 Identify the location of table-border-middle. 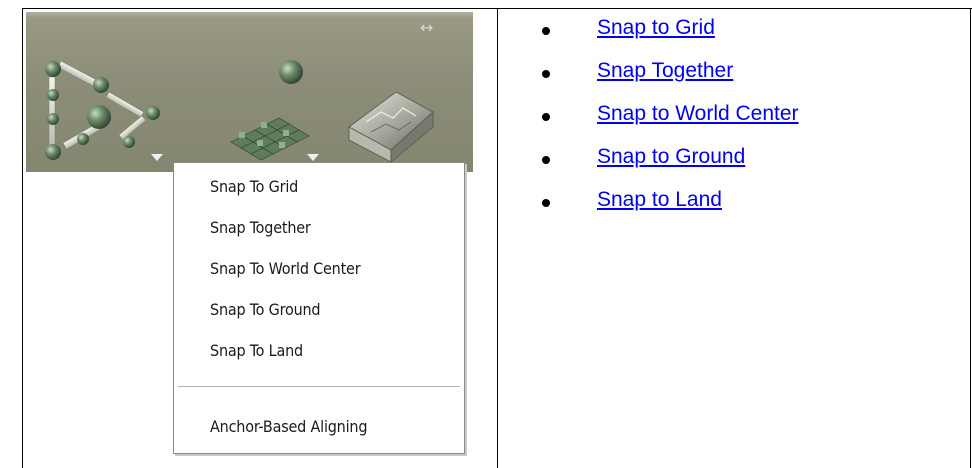
(497, 238).